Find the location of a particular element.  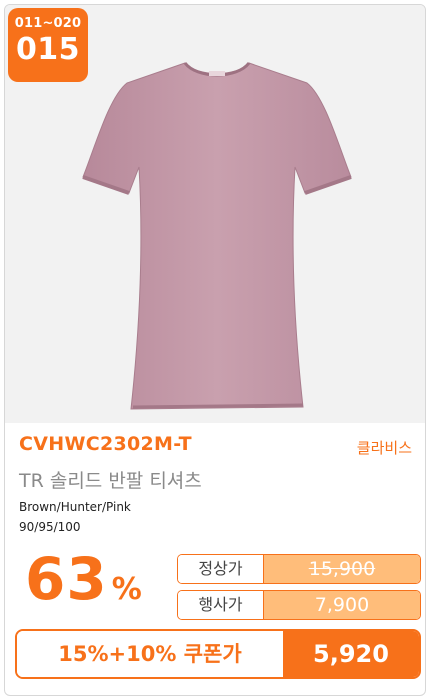

coupon-price-value: 5,920 is located at coordinates (351, 654).